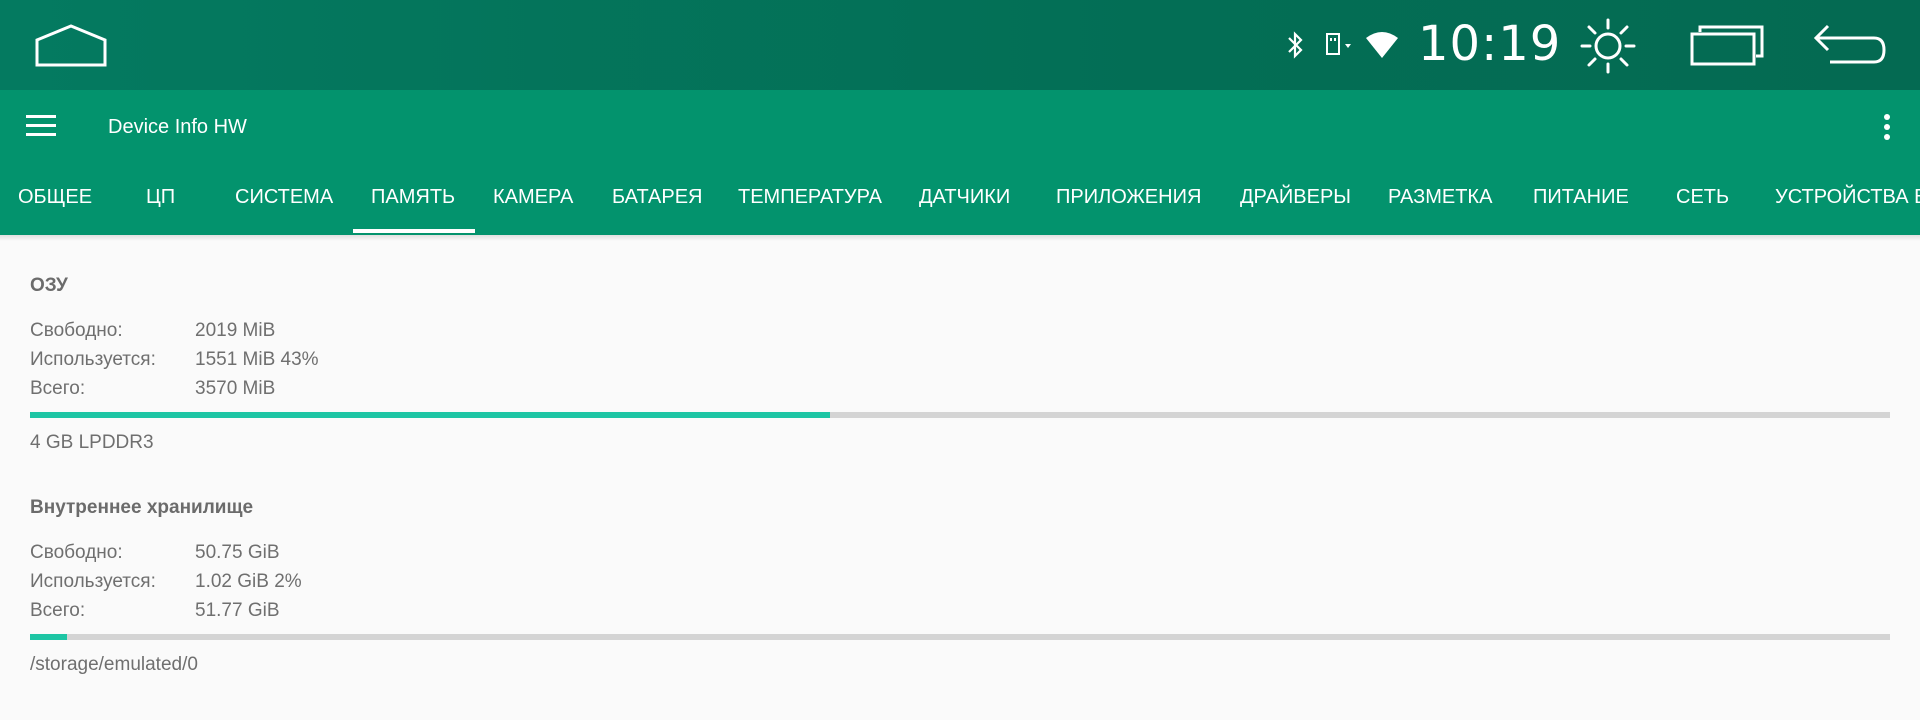 The image size is (1920, 720). Describe the element at coordinates (92, 442) in the screenshot. I see `ram-type: 4 GB LPDDR3` at that location.